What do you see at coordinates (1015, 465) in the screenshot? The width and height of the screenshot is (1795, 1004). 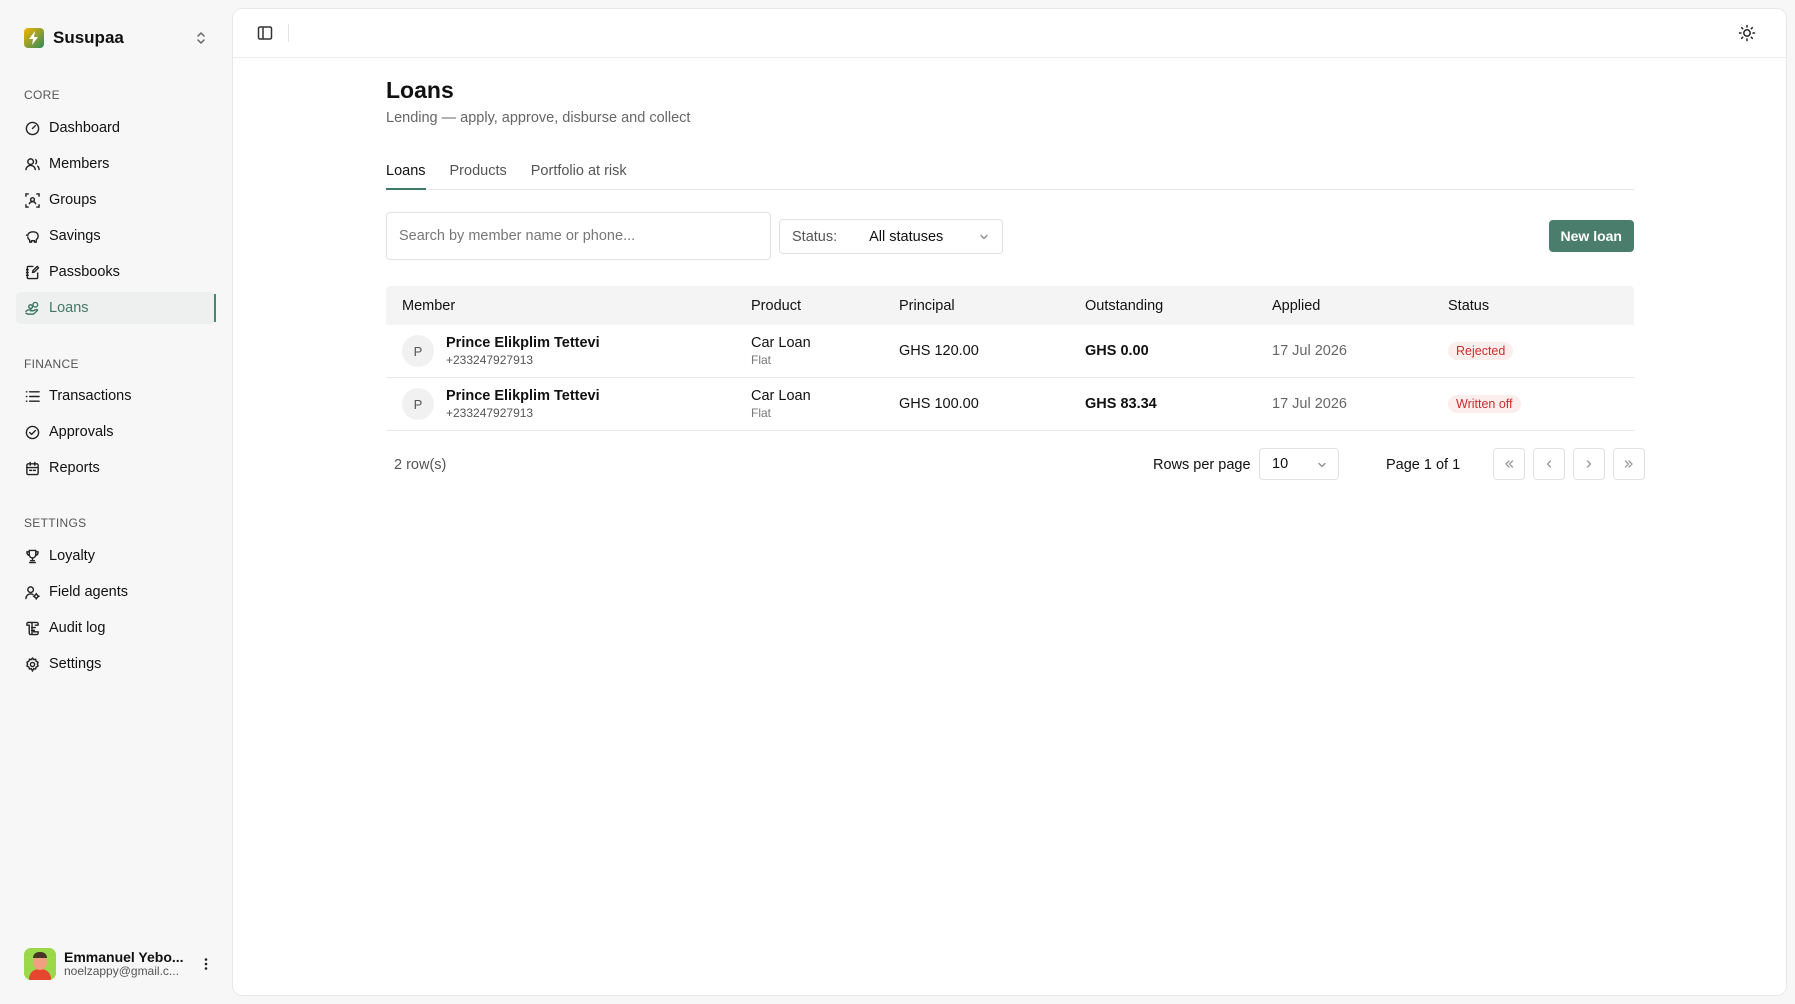 I see `pagination: 2 row(s) Rows per page 10 Page 1 of 1` at bounding box center [1015, 465].